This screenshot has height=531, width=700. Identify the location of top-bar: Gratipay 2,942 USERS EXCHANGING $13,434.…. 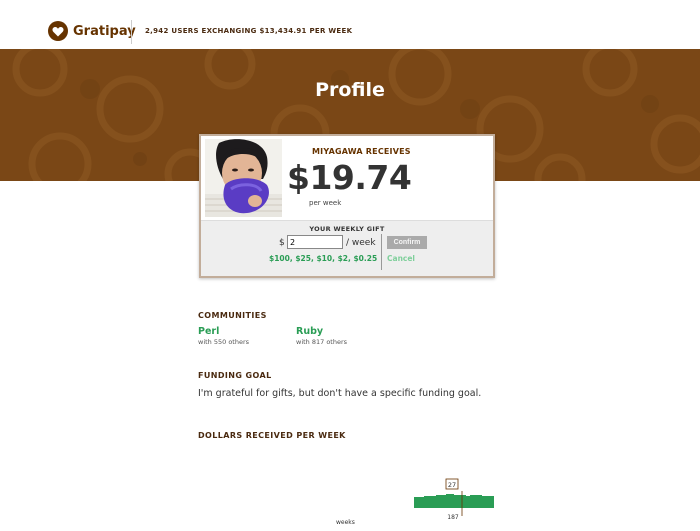
(350, 26).